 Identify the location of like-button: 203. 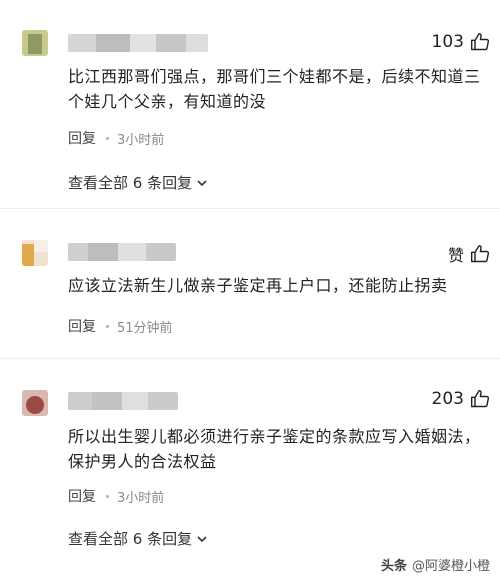
(461, 399).